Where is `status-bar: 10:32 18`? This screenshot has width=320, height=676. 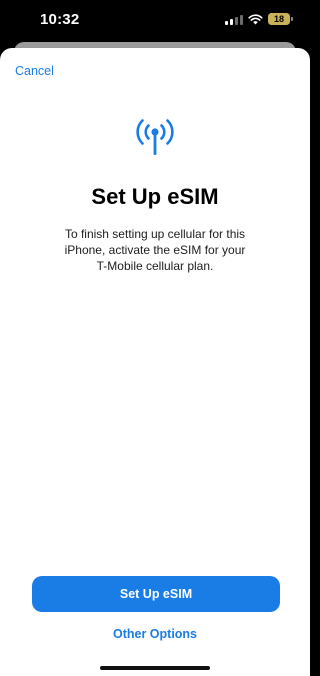
status-bar: 10:32 18 is located at coordinates (155, 21).